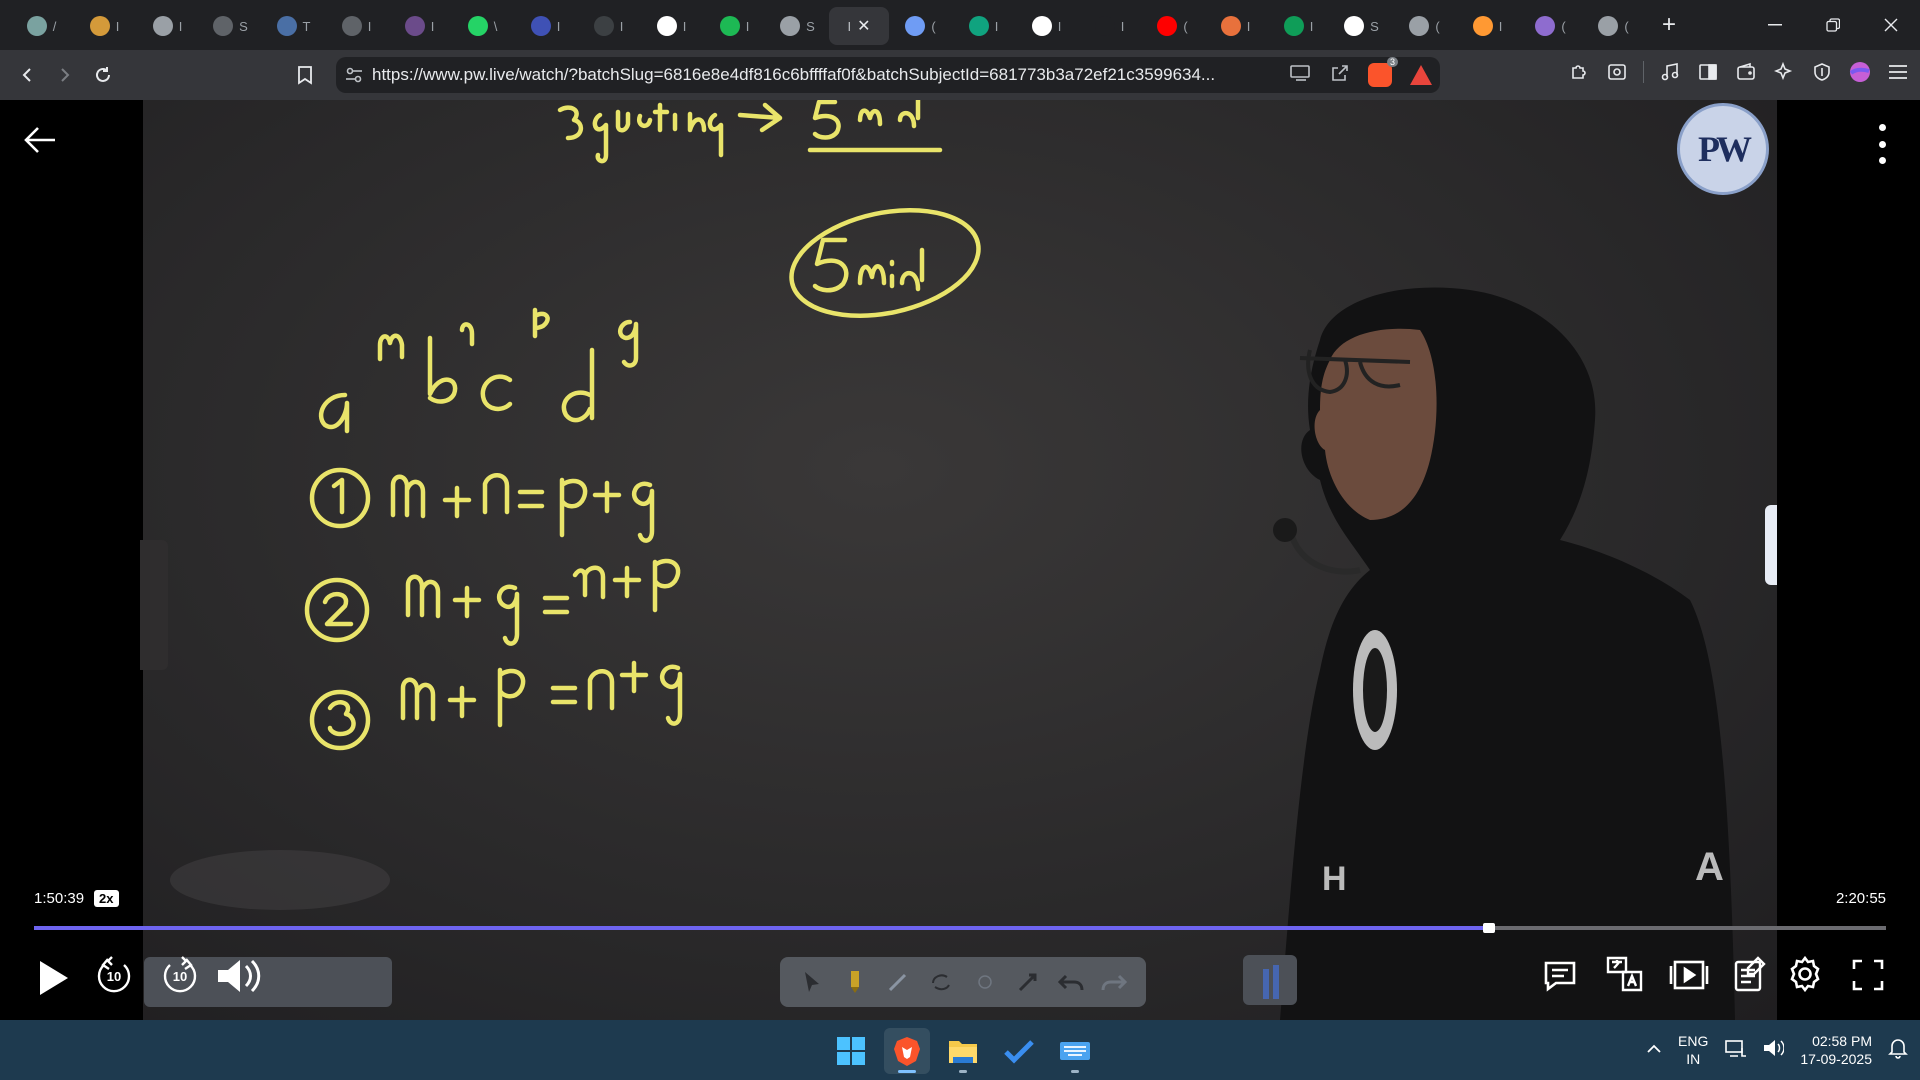  What do you see at coordinates (53, 978) in the screenshot?
I see `play-button` at bounding box center [53, 978].